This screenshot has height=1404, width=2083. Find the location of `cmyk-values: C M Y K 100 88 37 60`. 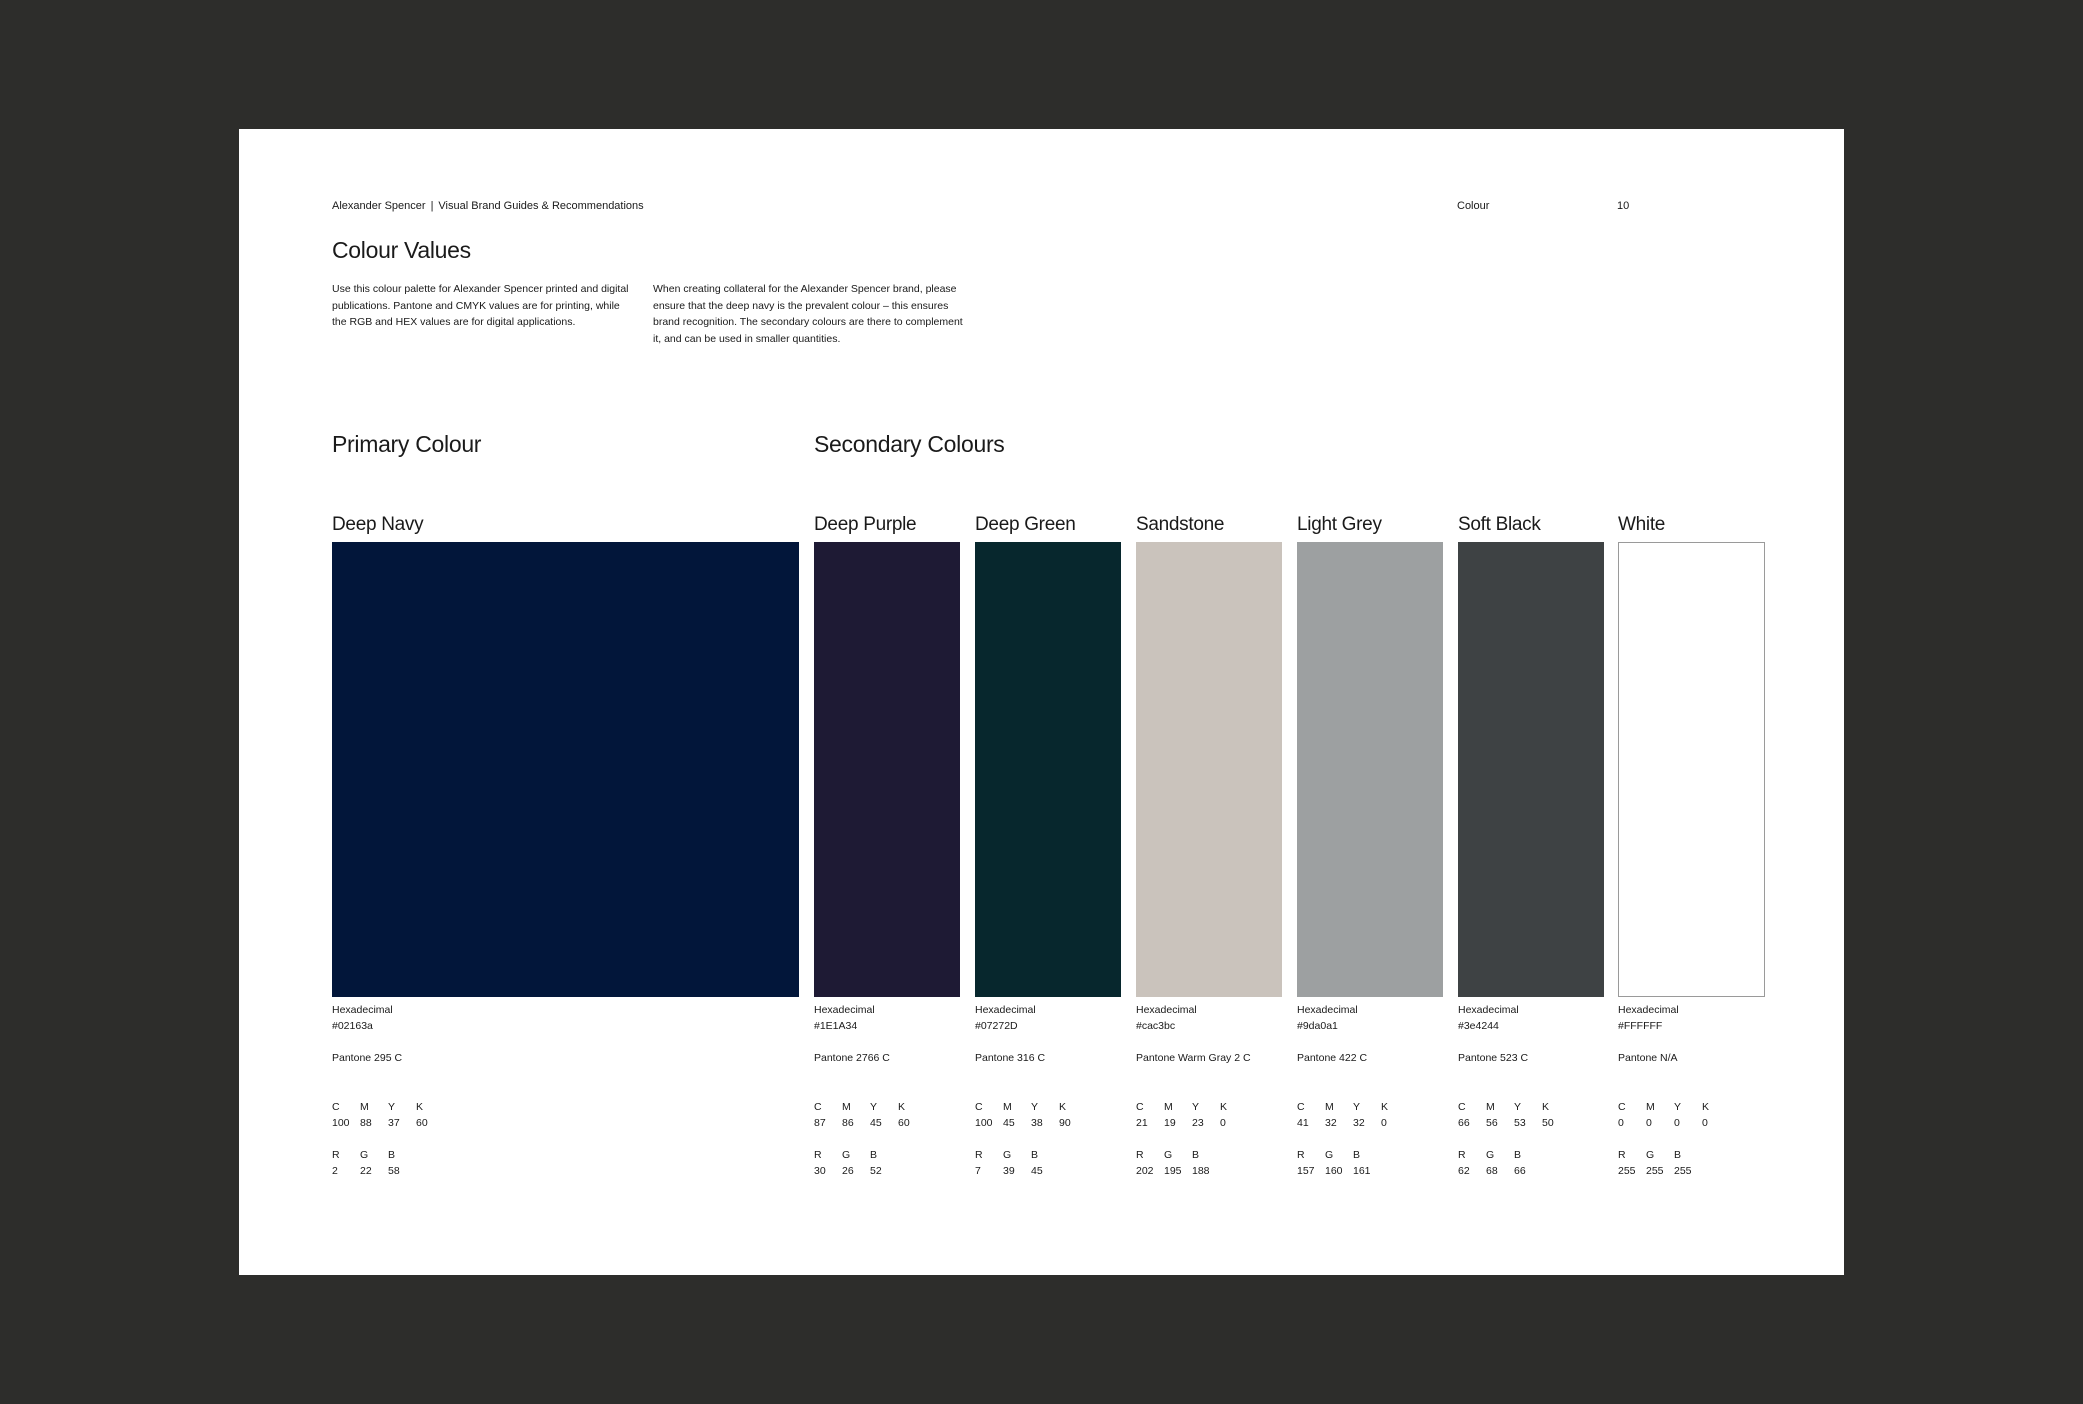

cmyk-values: C M Y K 100 88 37 60 is located at coordinates (565, 1115).